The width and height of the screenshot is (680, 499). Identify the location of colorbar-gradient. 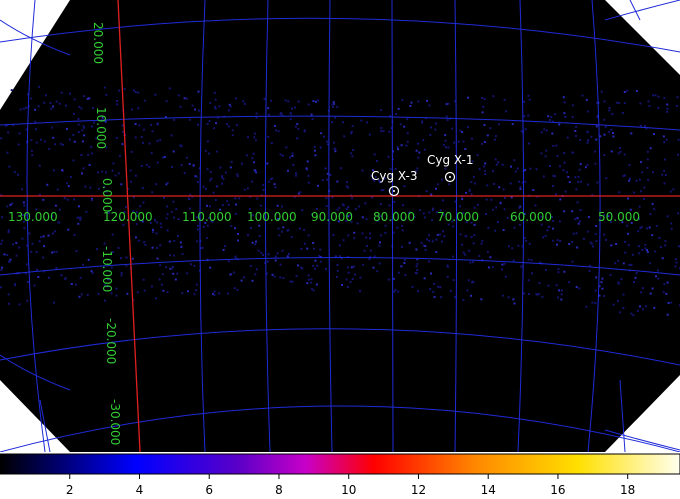
(340, 464).